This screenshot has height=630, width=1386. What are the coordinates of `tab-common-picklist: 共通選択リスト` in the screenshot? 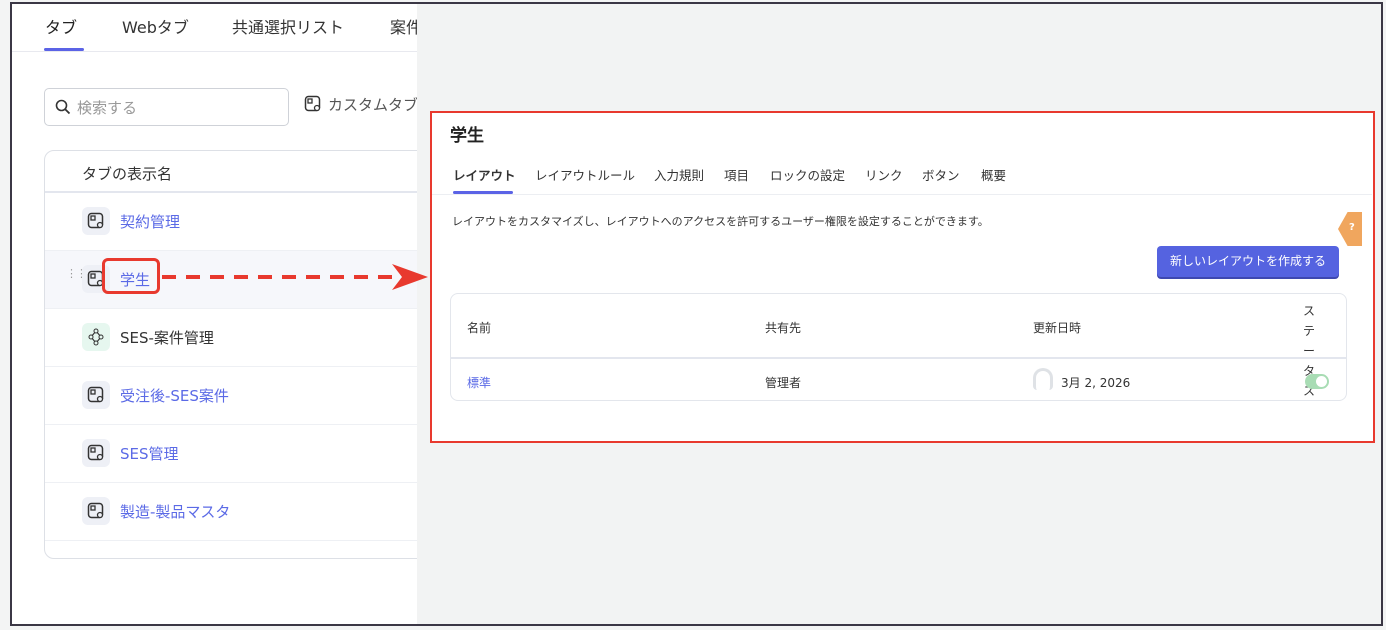 It's located at (288, 26).